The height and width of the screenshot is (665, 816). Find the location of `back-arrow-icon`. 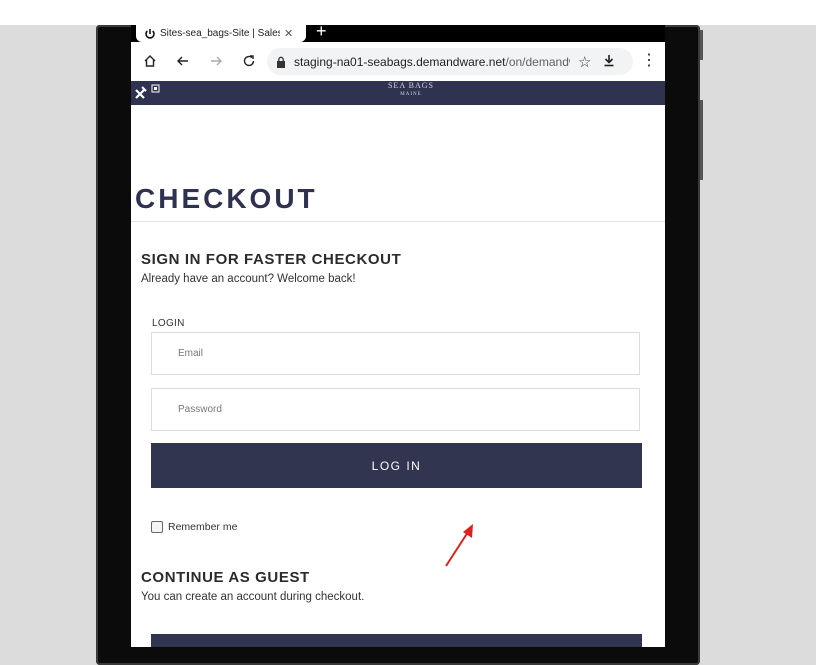

back-arrow-icon is located at coordinates (183, 61).